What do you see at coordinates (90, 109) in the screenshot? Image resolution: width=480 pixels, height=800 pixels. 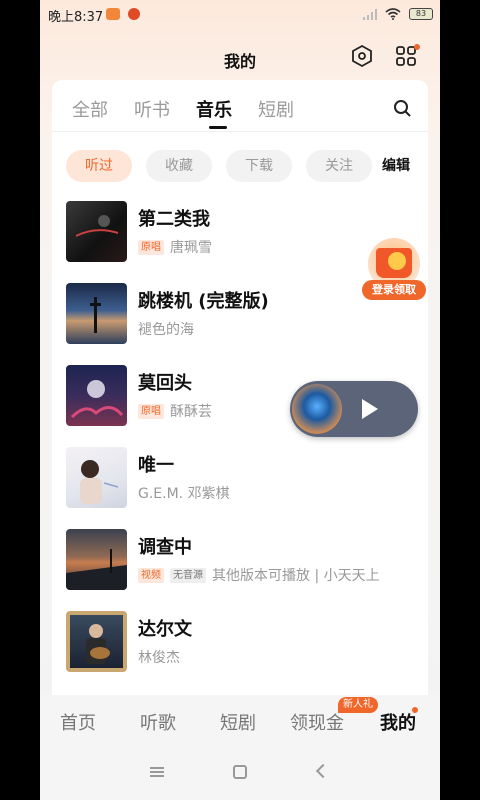 I see `tab-all: 全部` at bounding box center [90, 109].